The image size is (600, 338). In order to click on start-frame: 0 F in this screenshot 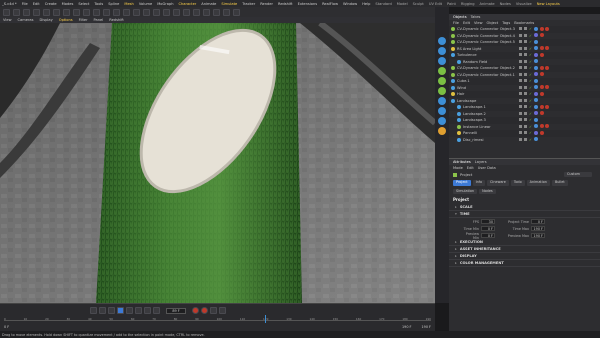, I will do `click(6, 327)`.